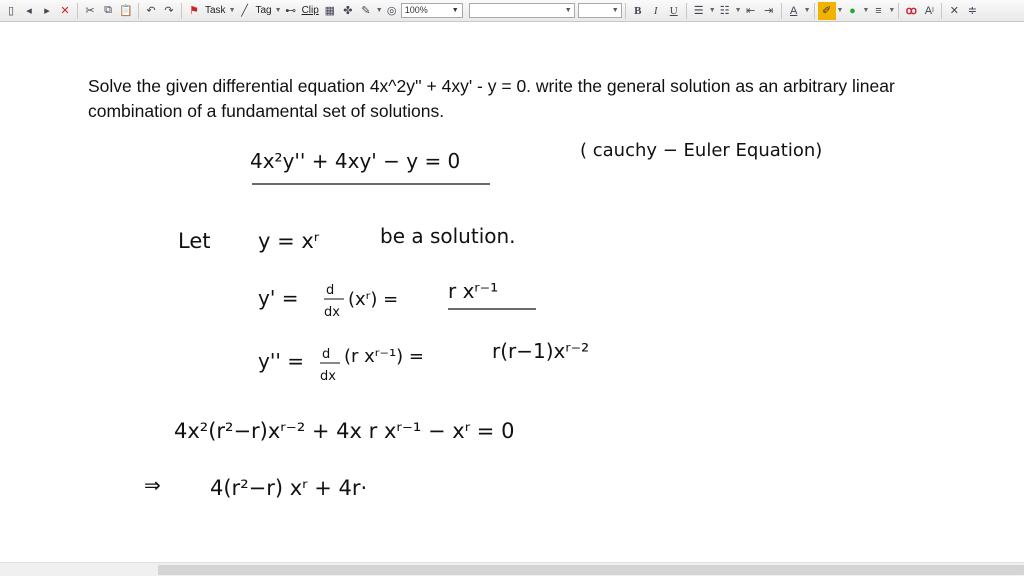 This screenshot has height=576, width=1024. Describe the element at coordinates (540, 351) in the screenshot. I see `hw-d2y-rhs: r(r−1)xʳ⁻²` at that location.